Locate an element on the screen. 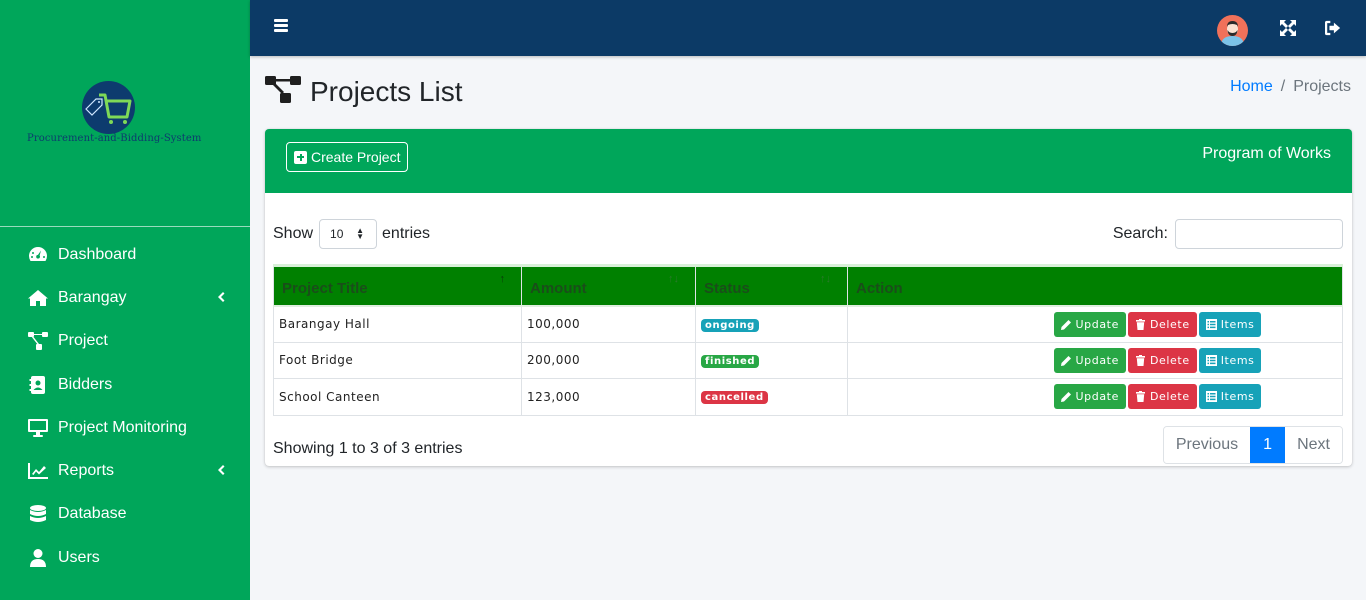  search-label: Search: is located at coordinates (1140, 233).